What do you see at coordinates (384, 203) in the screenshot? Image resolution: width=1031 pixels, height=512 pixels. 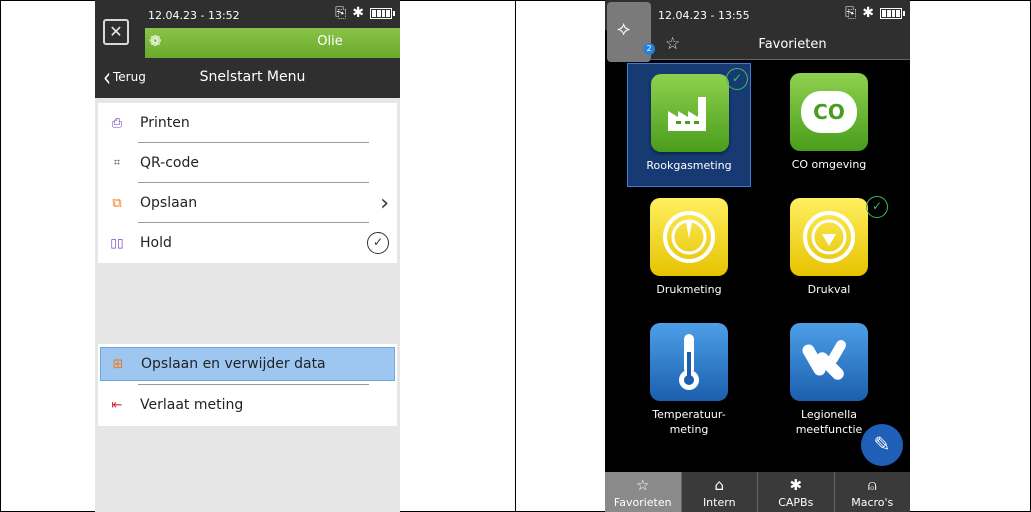 I see `chevron-right-icon: ›` at bounding box center [384, 203].